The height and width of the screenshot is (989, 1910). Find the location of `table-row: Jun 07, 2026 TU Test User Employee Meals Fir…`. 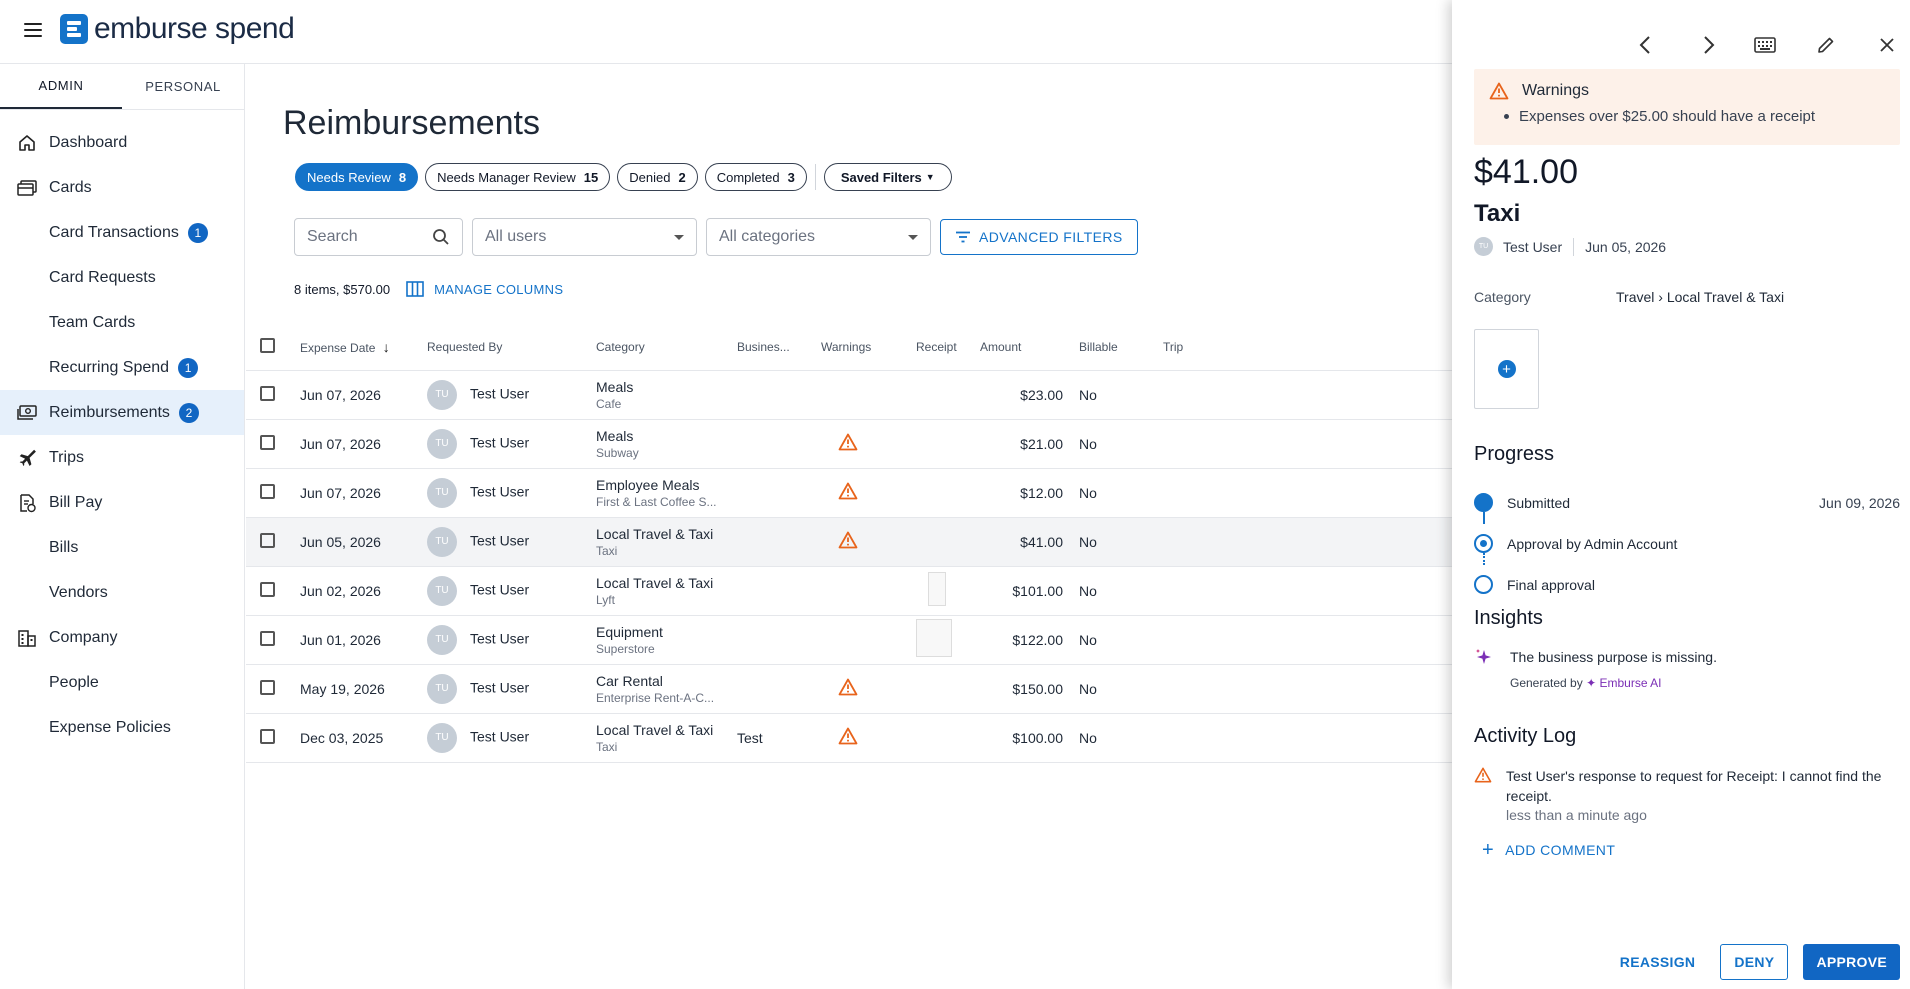

table-row: Jun 07, 2026 TU Test User Employee Meals Fir… is located at coordinates (849, 493).